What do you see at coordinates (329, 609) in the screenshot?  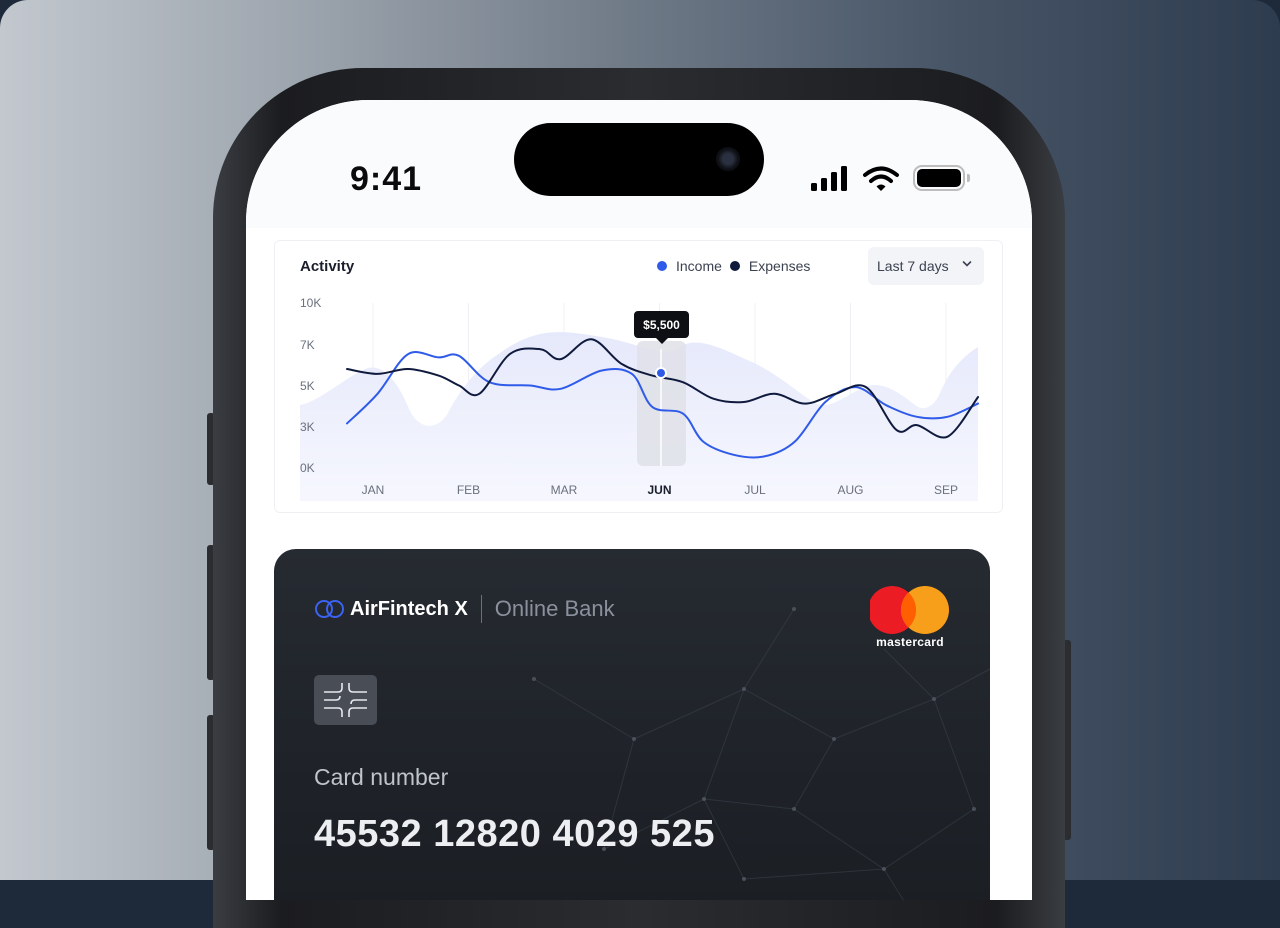 I see `brand-logo-icon` at bounding box center [329, 609].